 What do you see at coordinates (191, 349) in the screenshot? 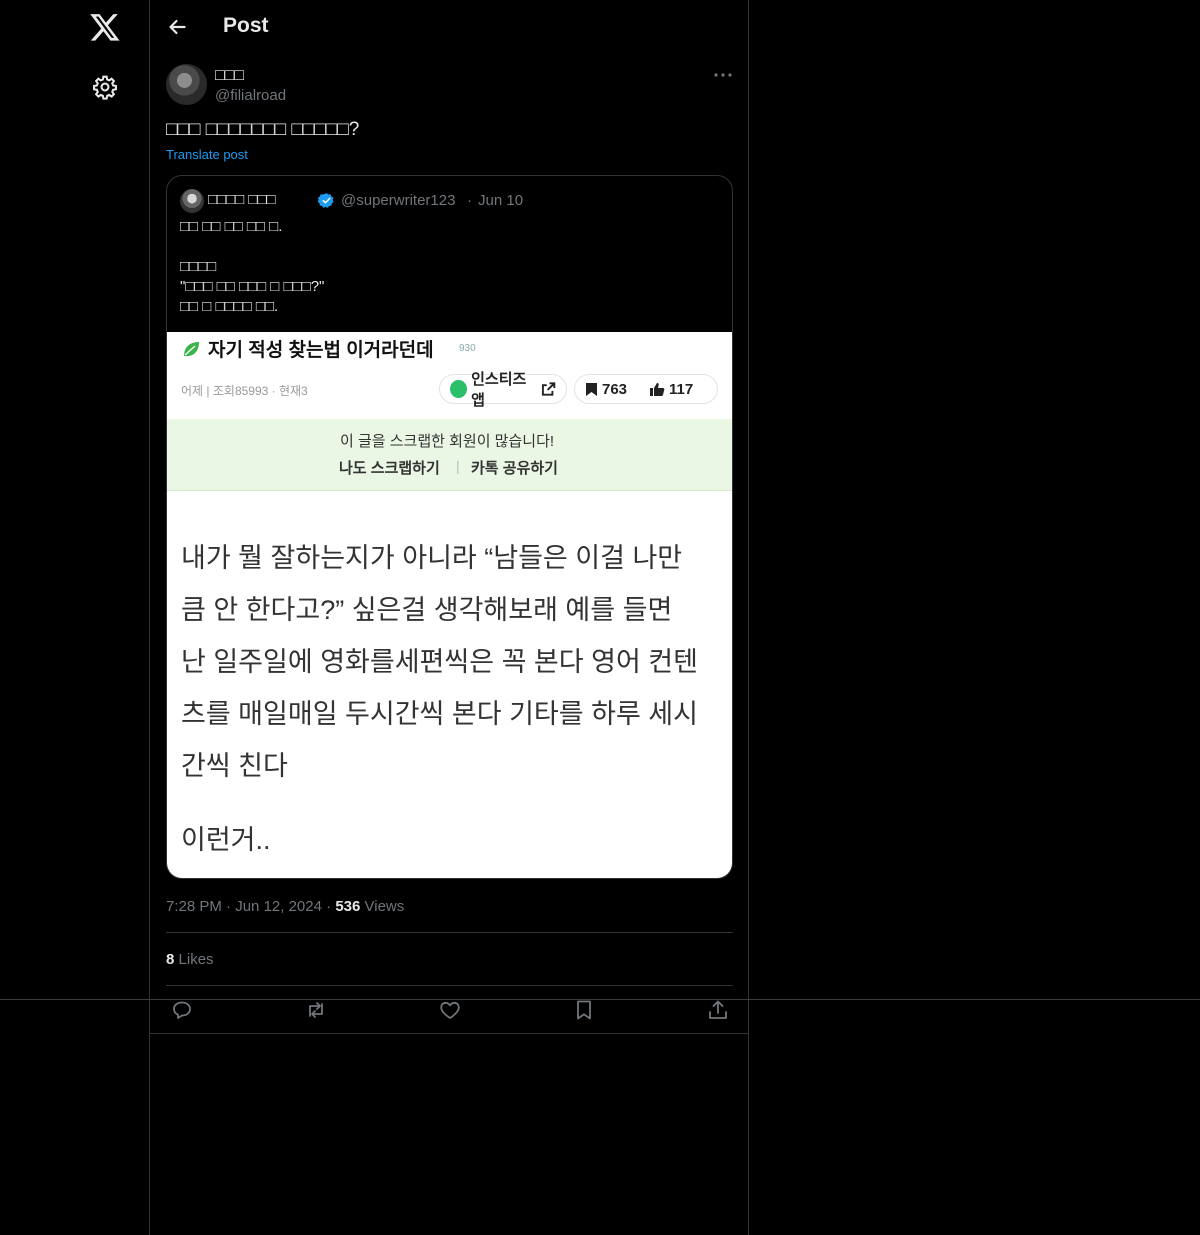
I see `leaf-icon` at bounding box center [191, 349].